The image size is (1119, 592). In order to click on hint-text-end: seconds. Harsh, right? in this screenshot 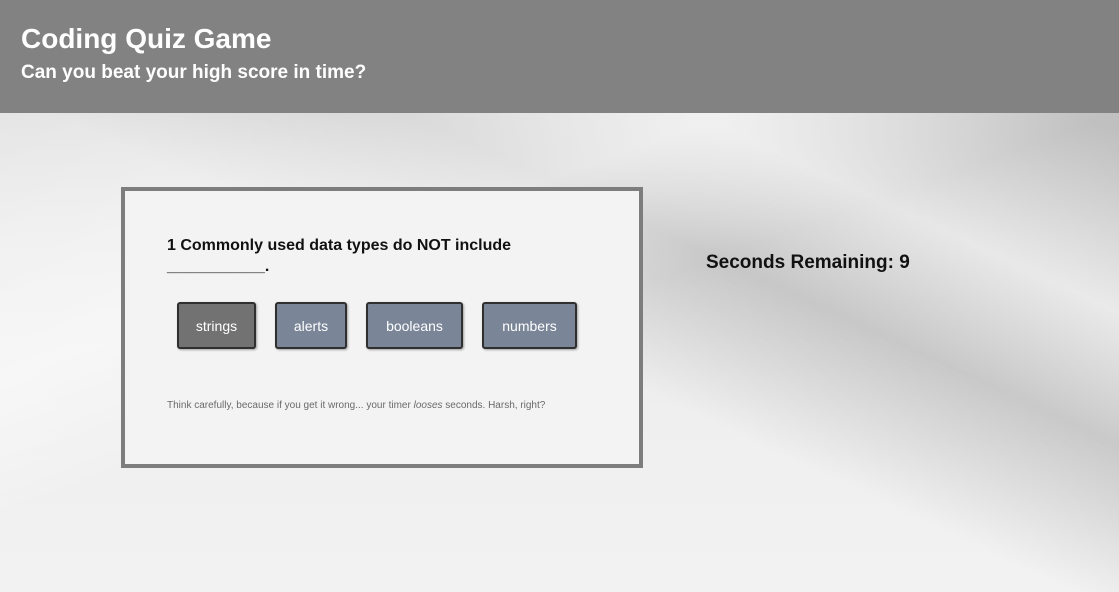, I will do `click(494, 405)`.